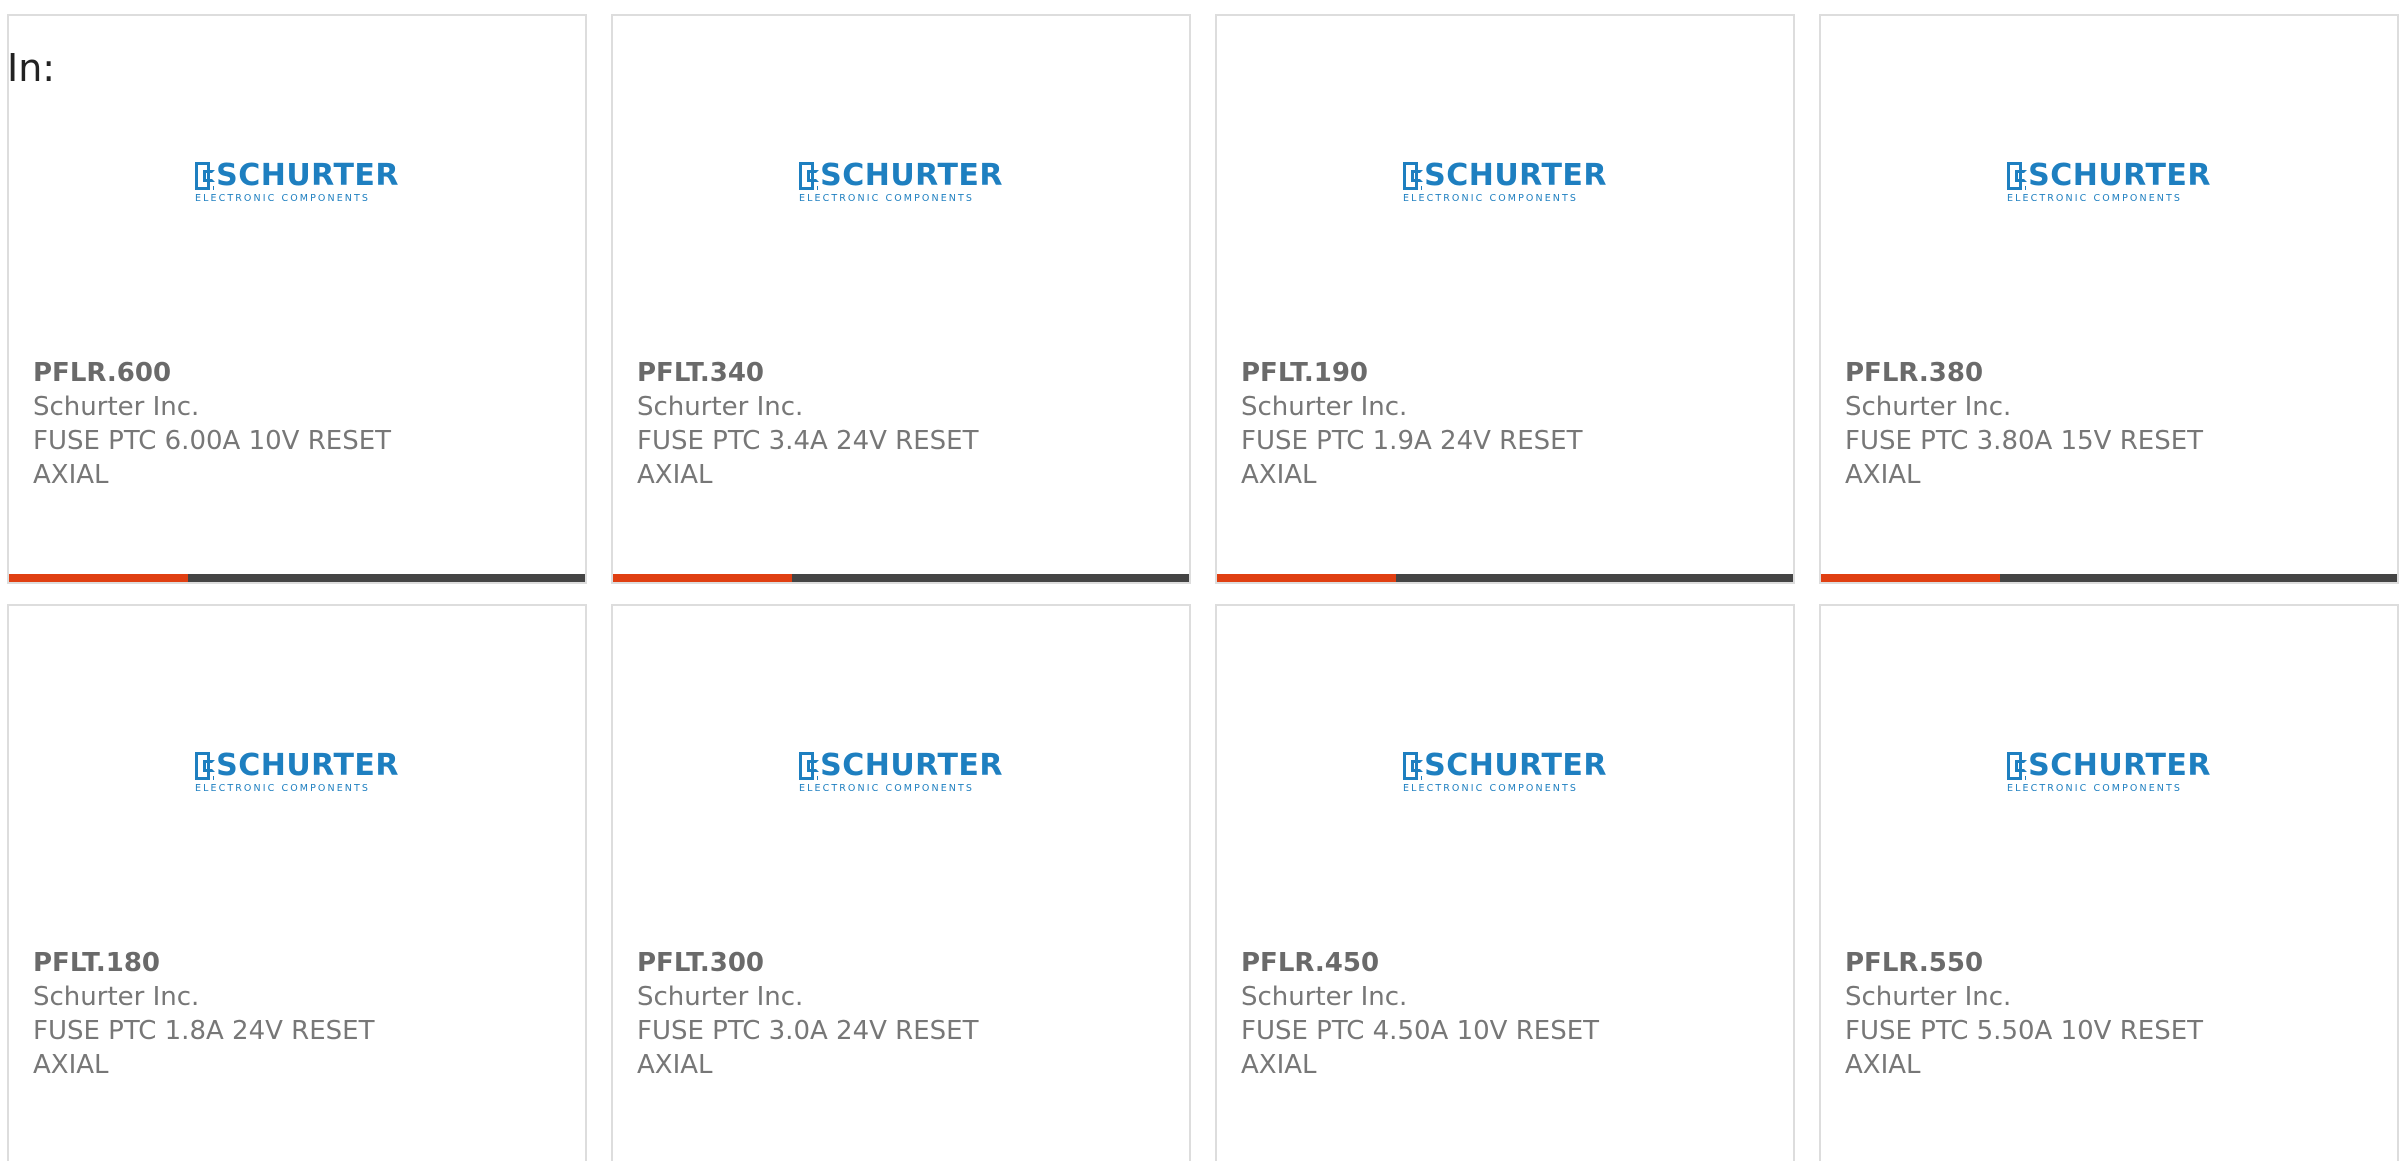 This screenshot has height=1161, width=2400. What do you see at coordinates (1431, 373) in the screenshot?
I see `part-number: PFLT.190` at bounding box center [1431, 373].